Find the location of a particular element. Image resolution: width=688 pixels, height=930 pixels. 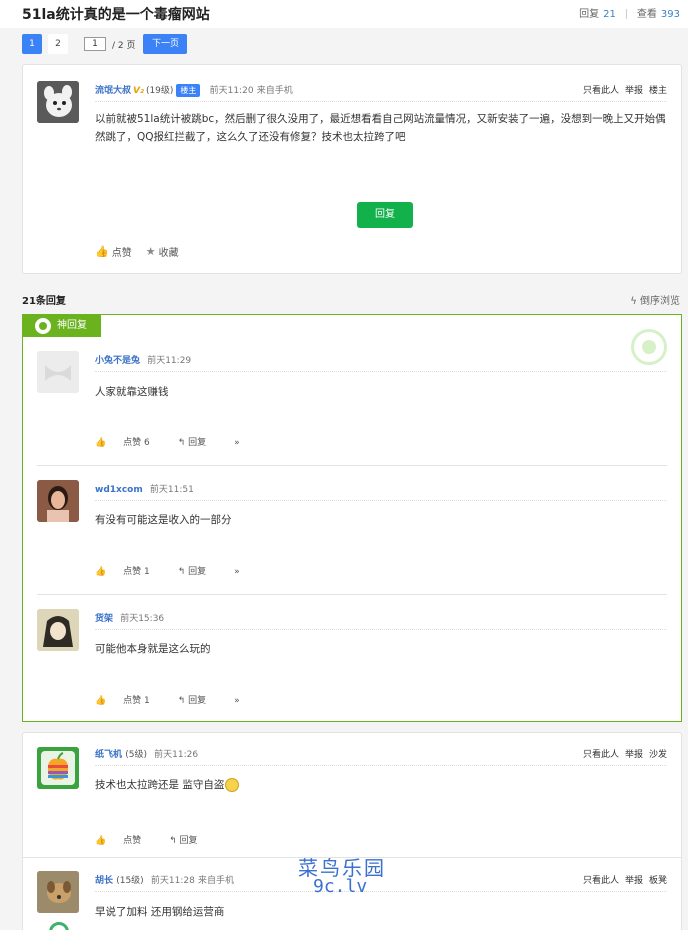

post-actions: 只看此人 举报 沙发 is located at coordinates (622, 753).